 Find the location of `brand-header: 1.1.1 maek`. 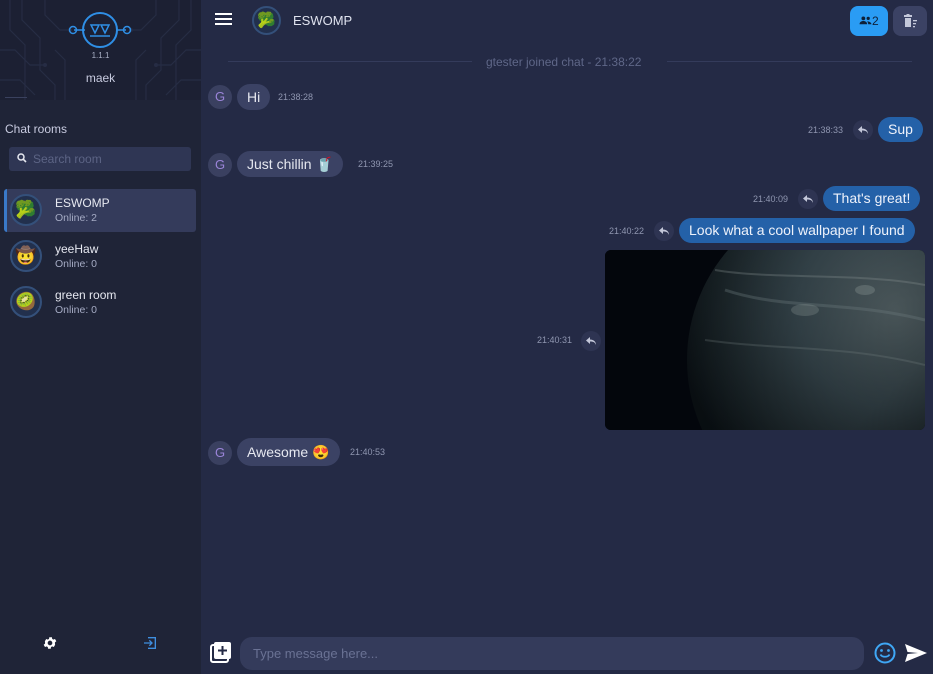

brand-header: 1.1.1 maek is located at coordinates (100, 50).